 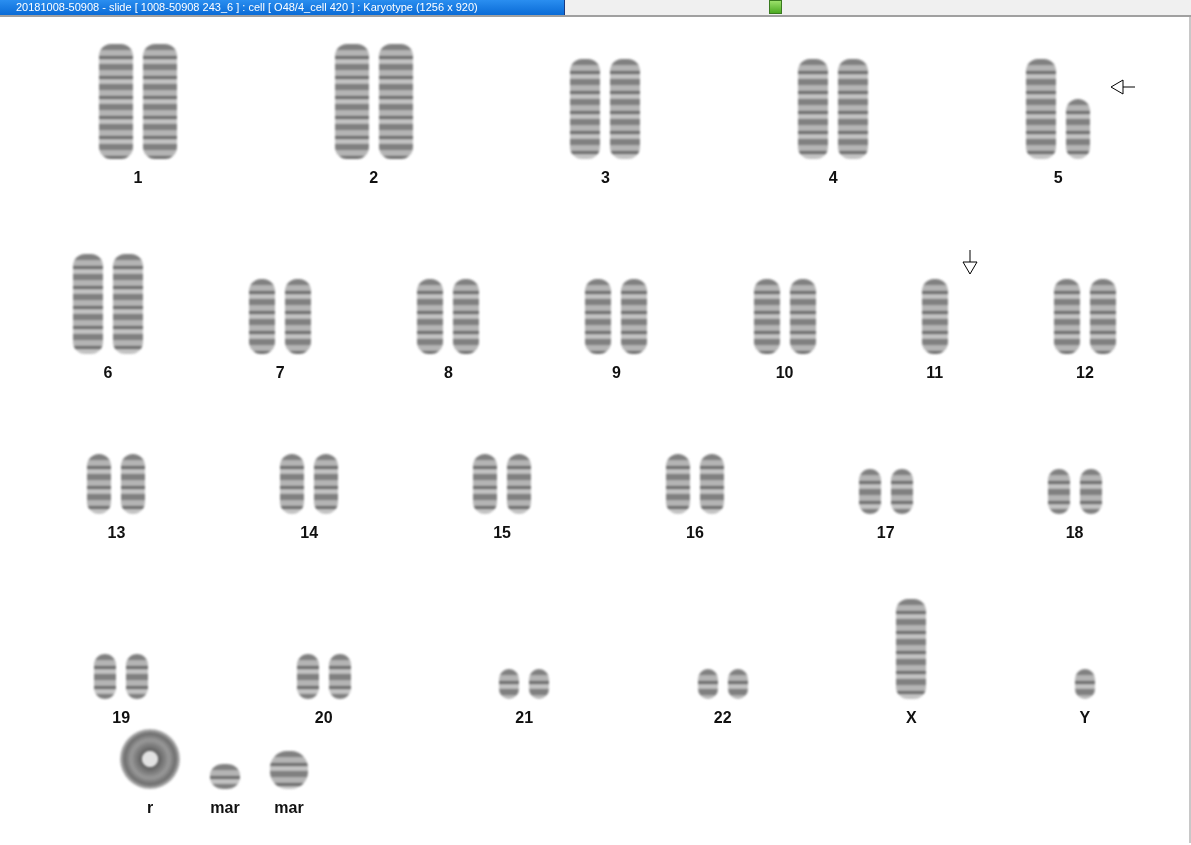 What do you see at coordinates (605, 178) in the screenshot?
I see `chromosome-label: 3` at bounding box center [605, 178].